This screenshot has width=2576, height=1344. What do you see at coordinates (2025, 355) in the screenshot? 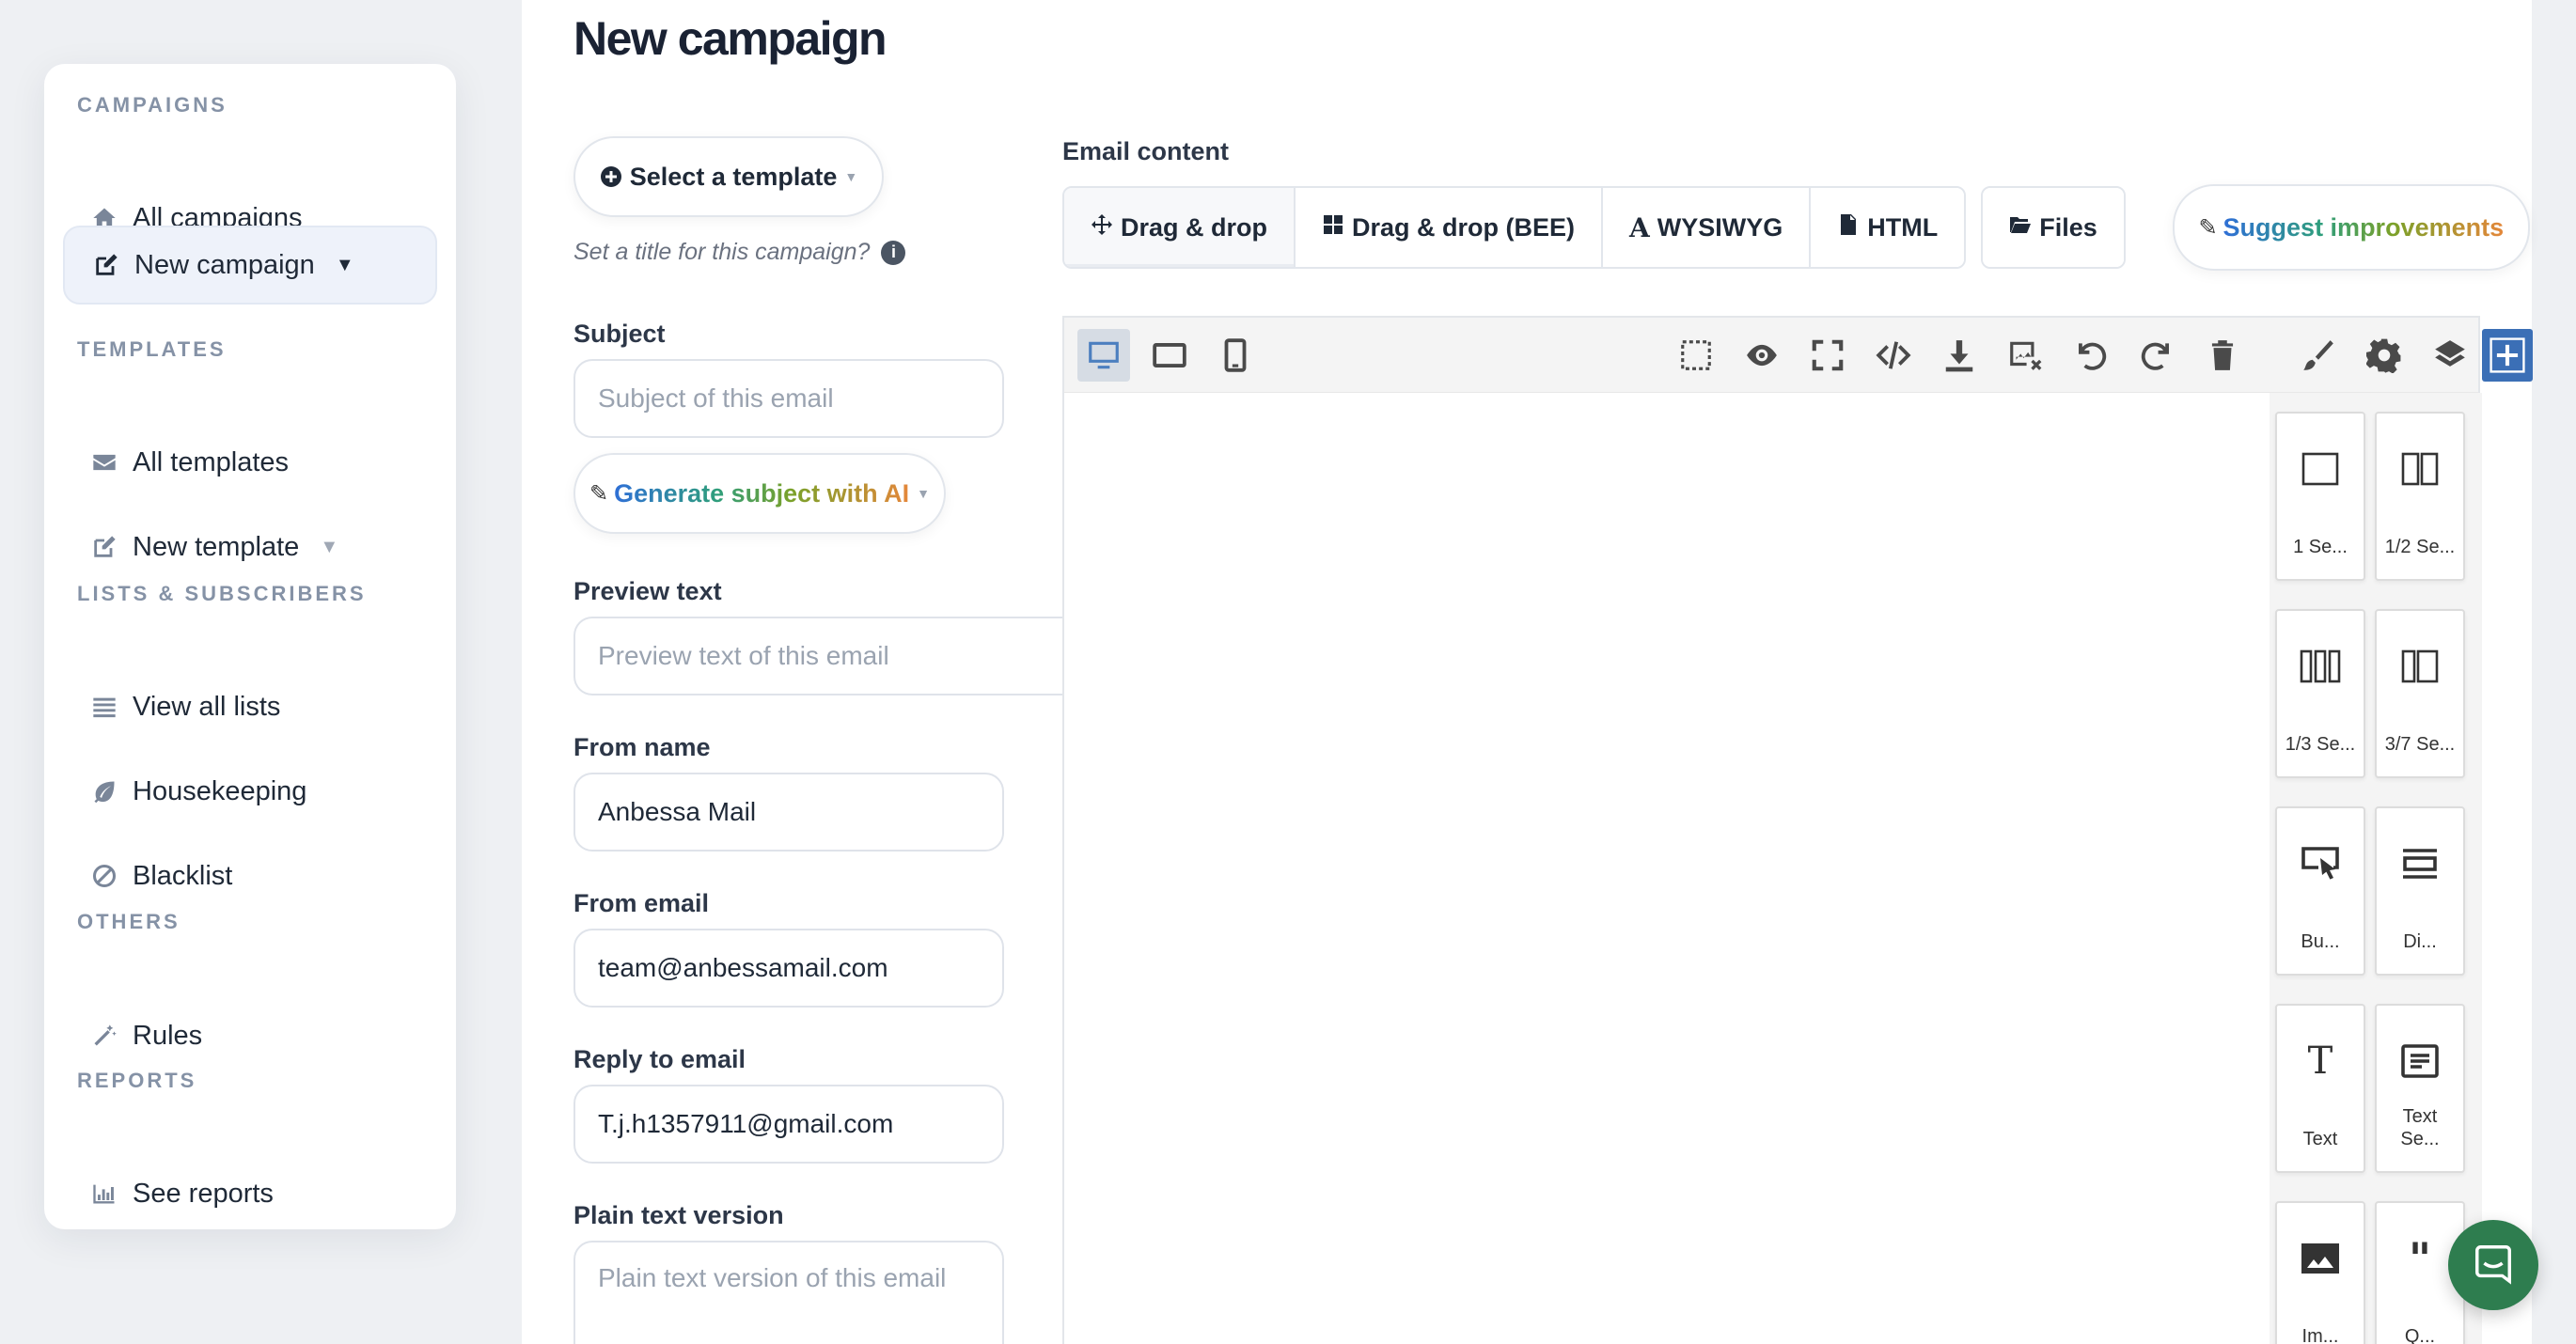
I see `remove-image-icon` at bounding box center [2025, 355].